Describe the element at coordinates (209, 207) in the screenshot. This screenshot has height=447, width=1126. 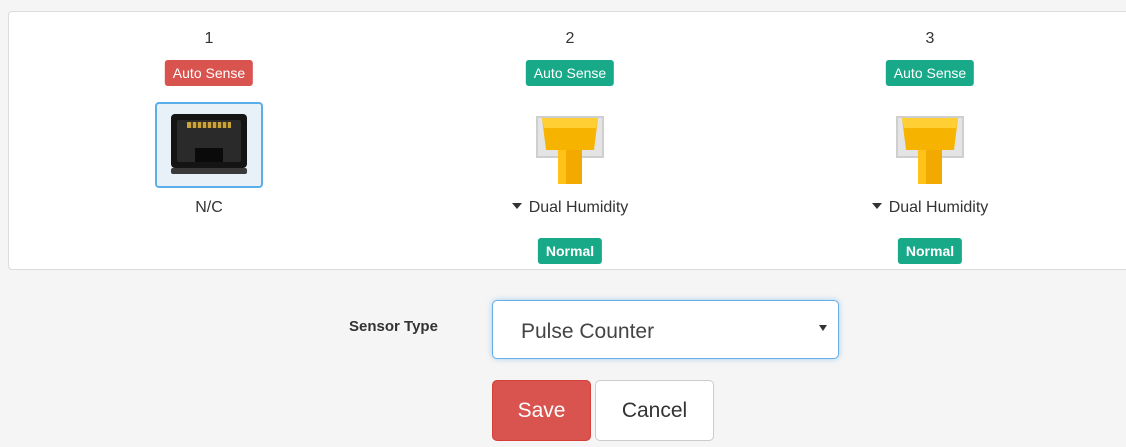
I see `port-label: N/C` at that location.